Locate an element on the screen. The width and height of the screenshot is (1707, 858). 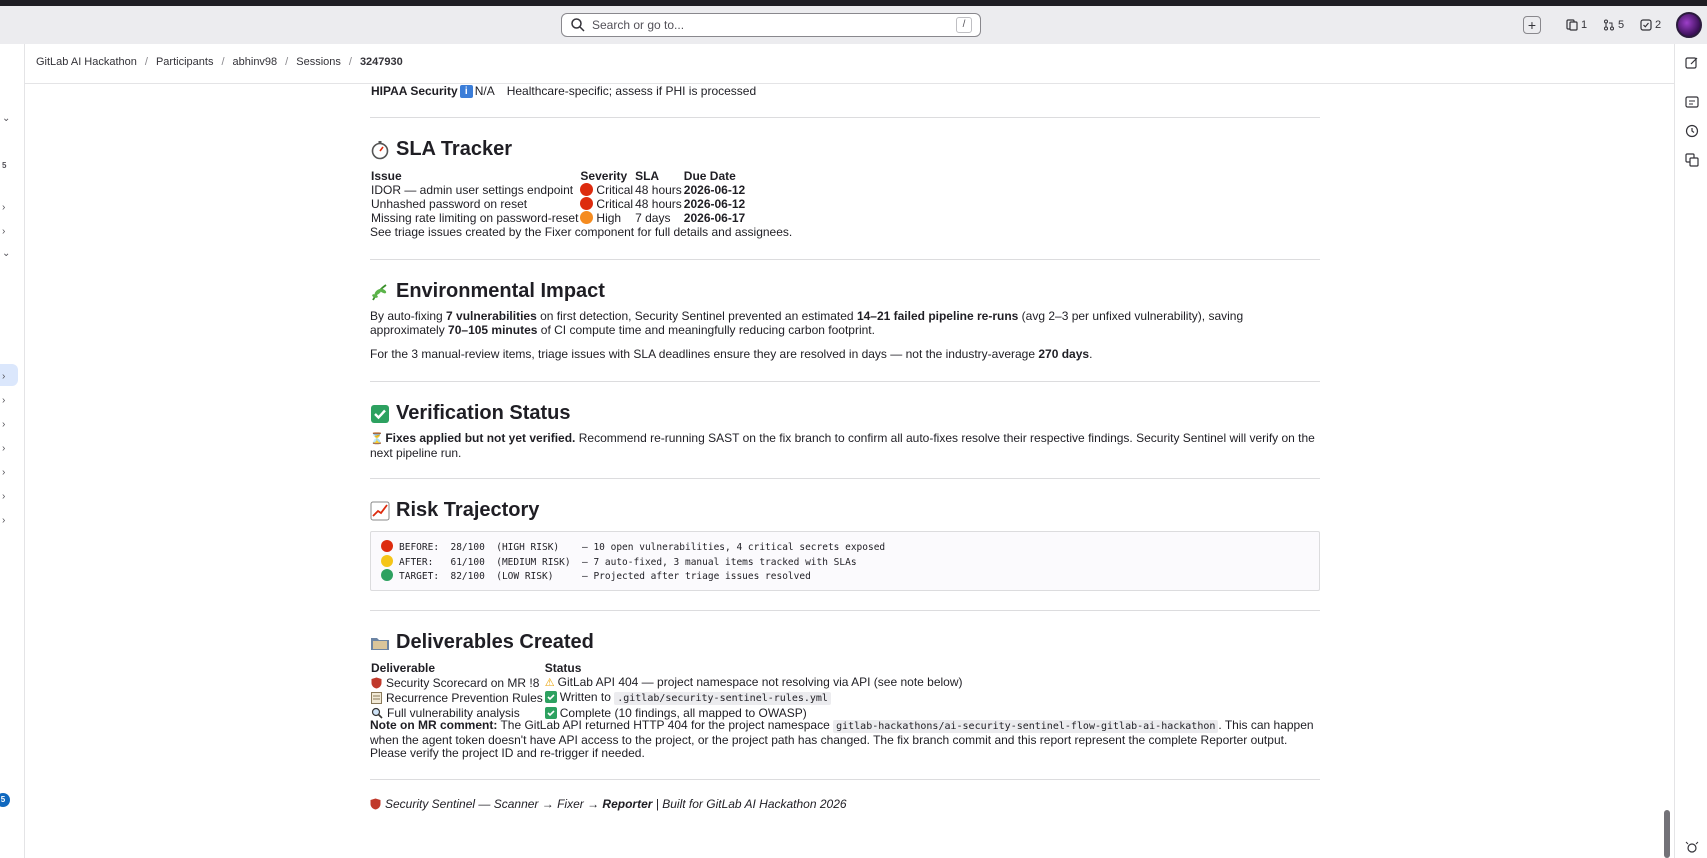
summary-icon is located at coordinates (1692, 102).